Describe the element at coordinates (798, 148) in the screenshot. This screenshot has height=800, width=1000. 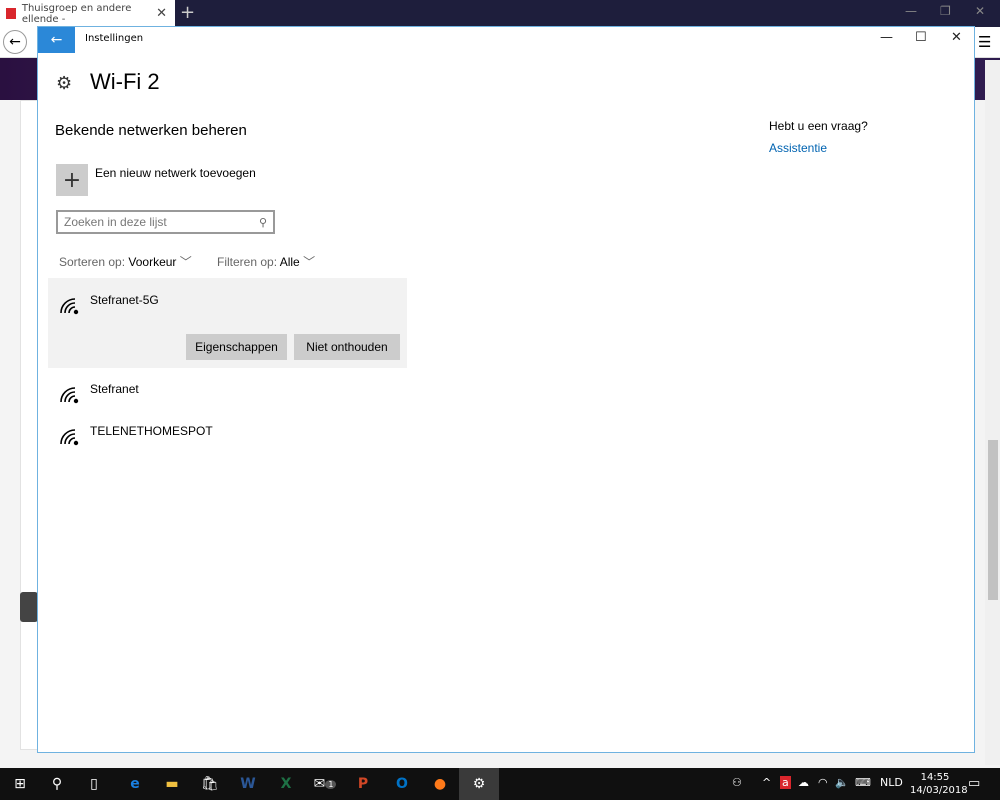
I see `assistance-link: Assistentie` at that location.